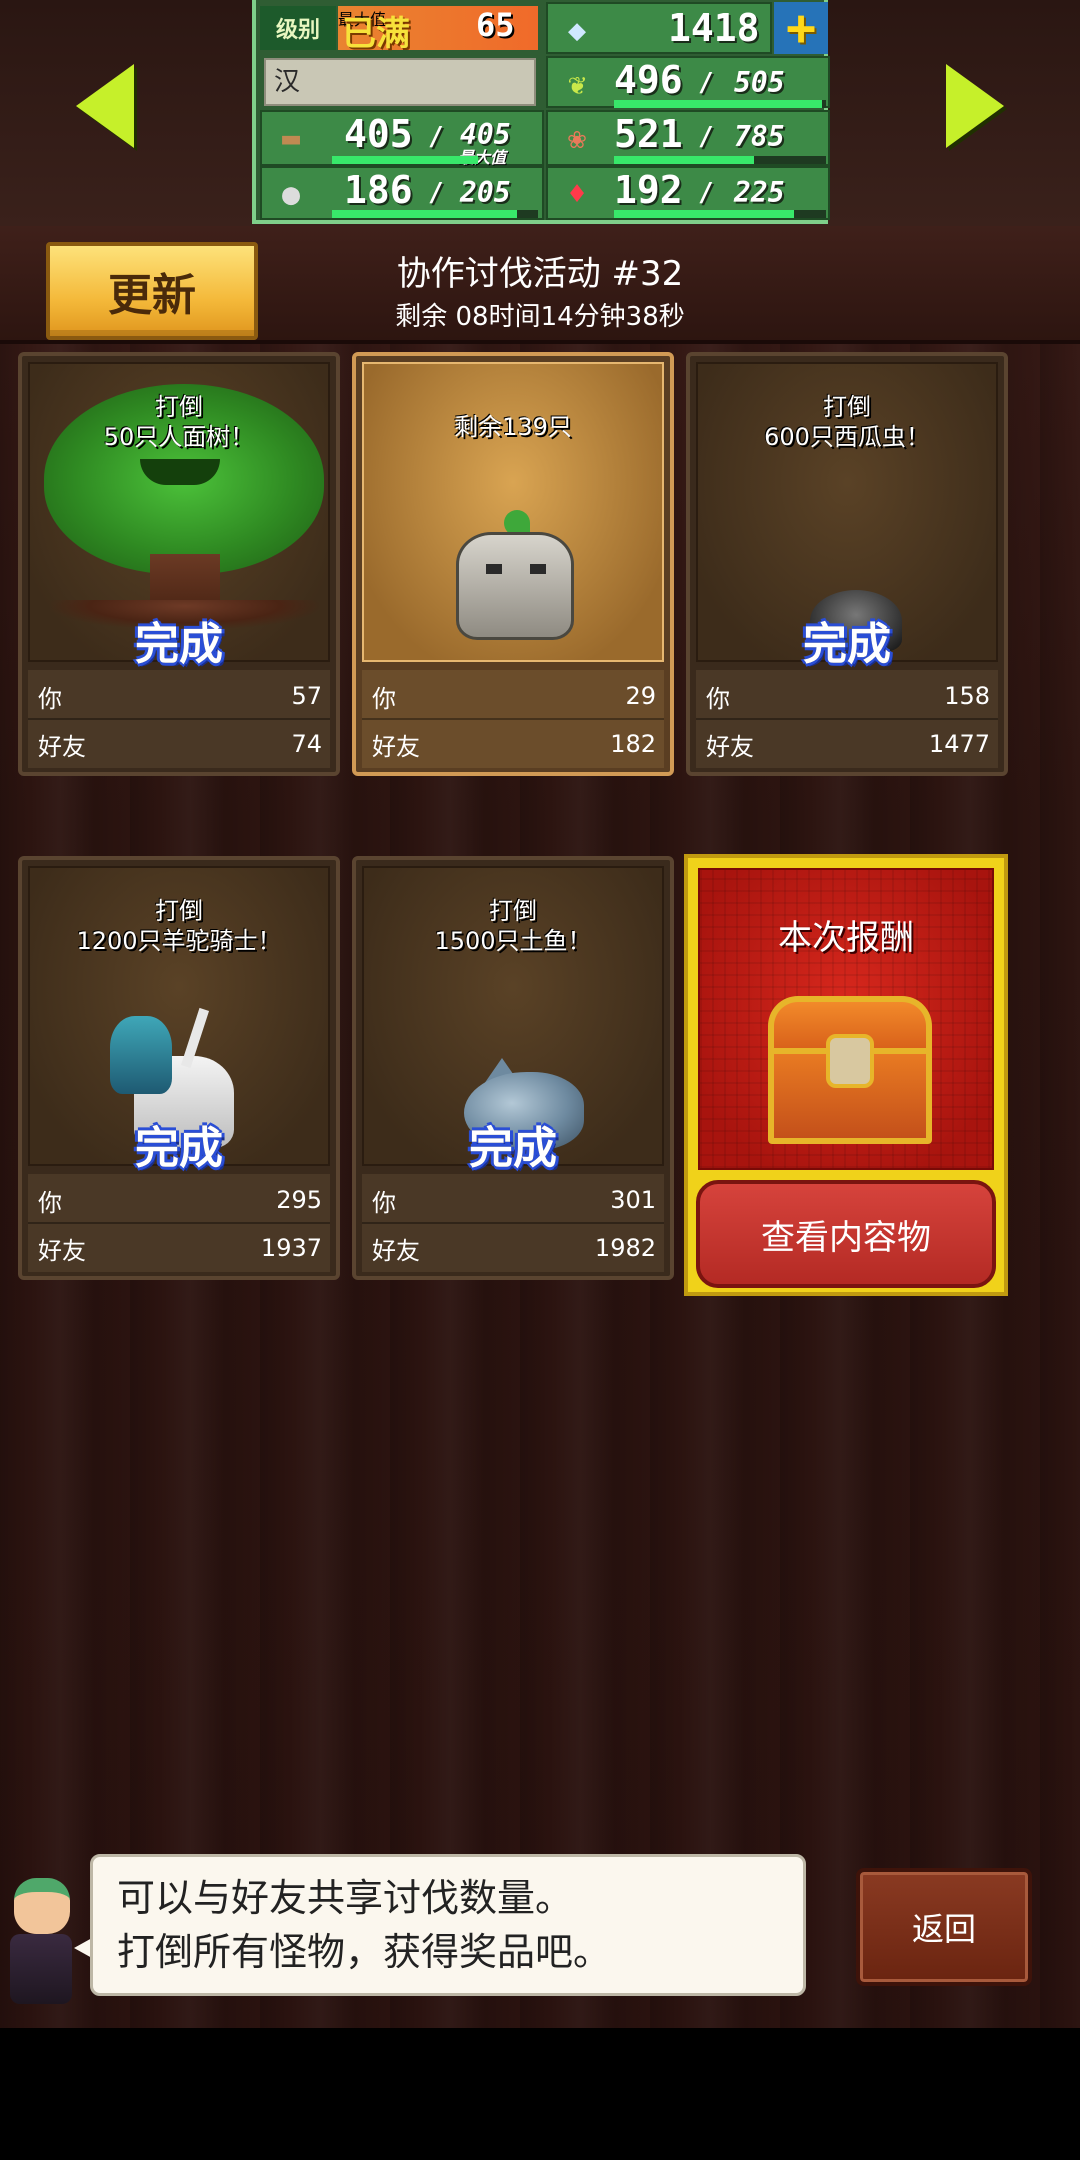 This screenshot has width=1080, height=2160. I want to click on ruby-bar-fill, so click(704, 214).